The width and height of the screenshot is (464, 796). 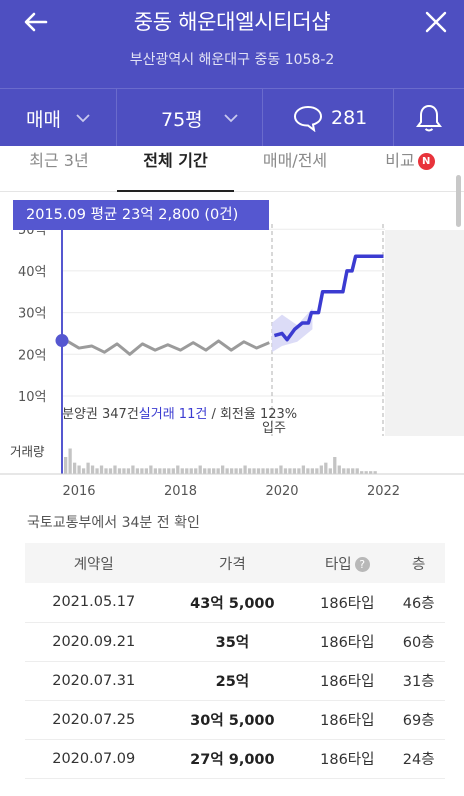 I want to click on deal-type-select: 매매, so click(x=58, y=118).